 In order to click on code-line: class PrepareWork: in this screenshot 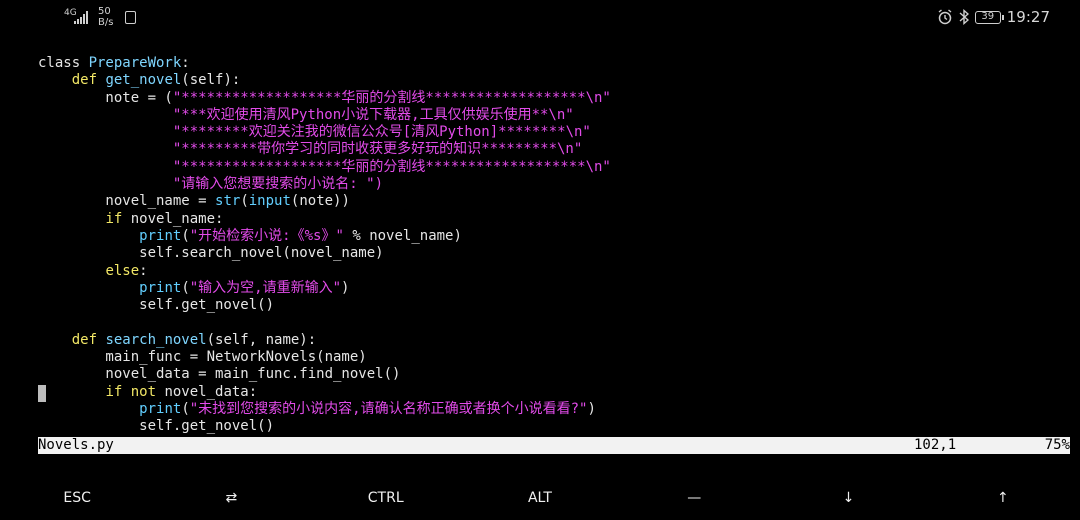, I will do `click(553, 63)`.